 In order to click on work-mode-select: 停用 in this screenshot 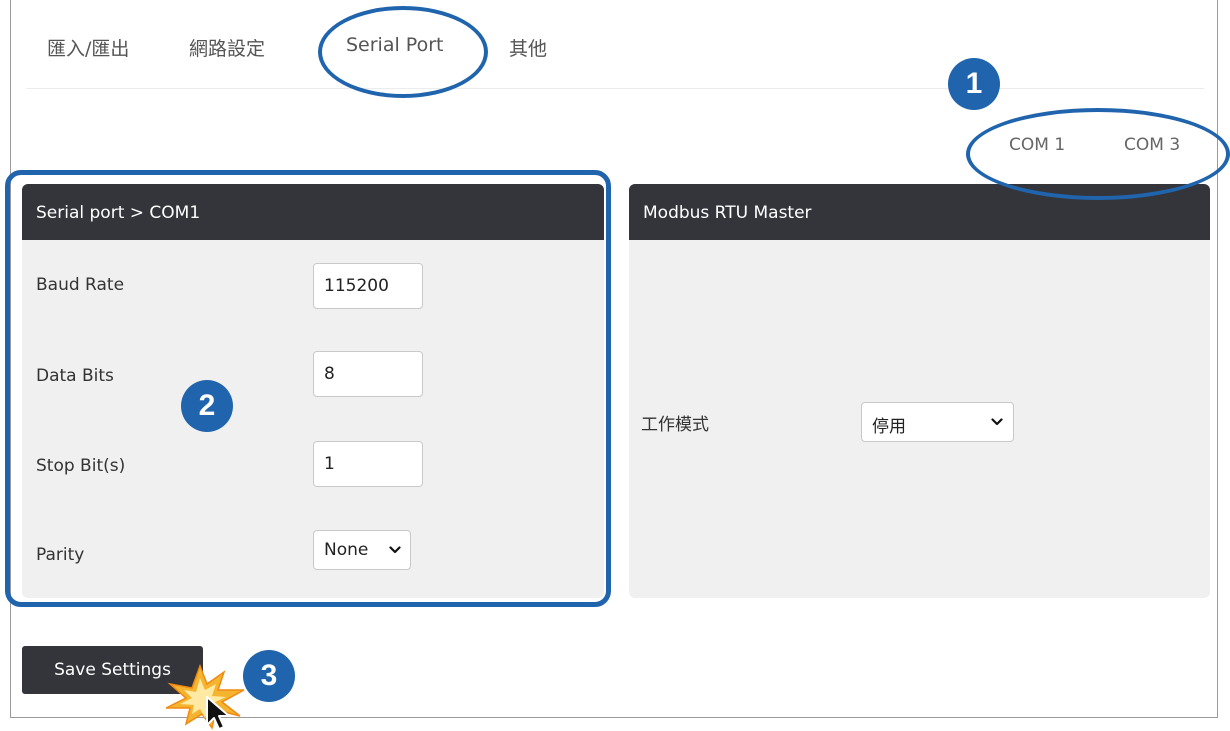, I will do `click(937, 422)`.